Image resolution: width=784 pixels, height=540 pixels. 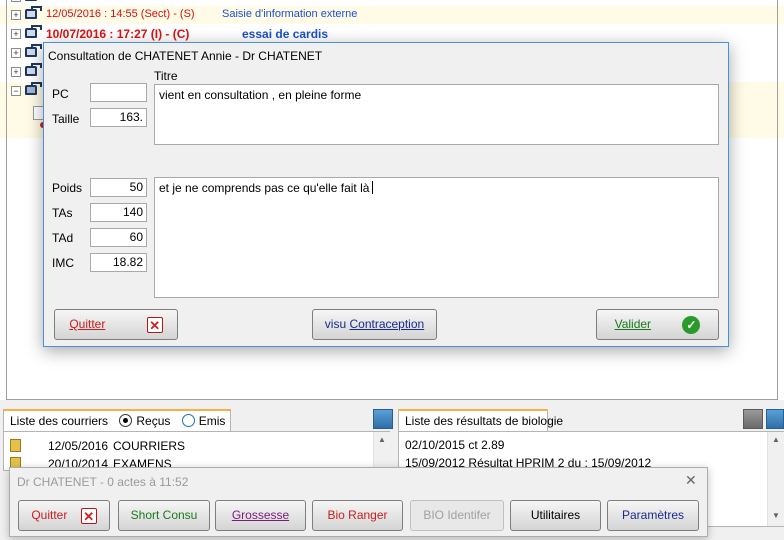 I want to click on radio-recus, so click(x=126, y=420).